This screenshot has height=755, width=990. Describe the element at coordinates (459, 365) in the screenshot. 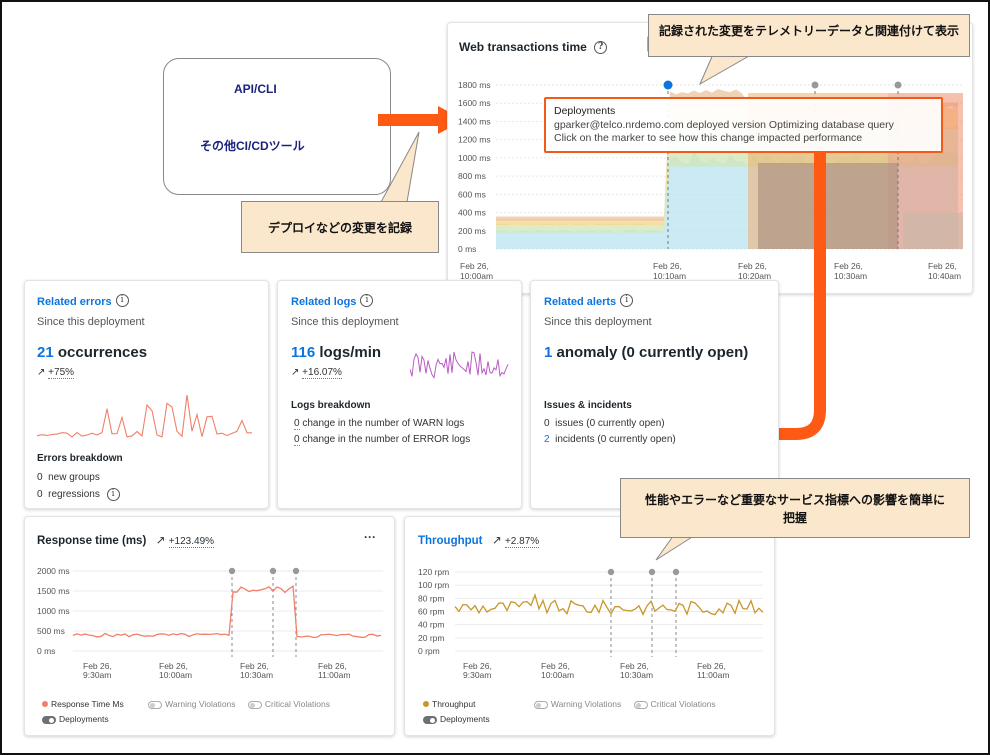

I see `logs-sparkline` at that location.